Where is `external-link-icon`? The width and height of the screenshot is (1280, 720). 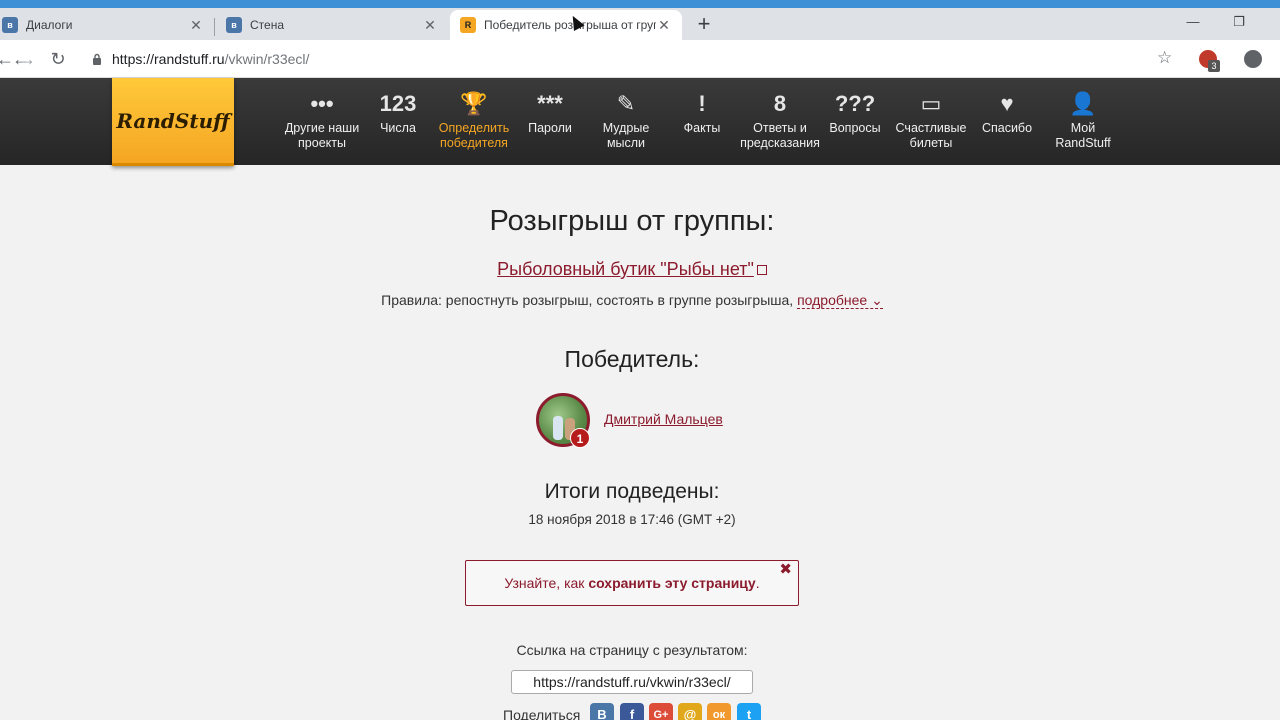 external-link-icon is located at coordinates (761, 270).